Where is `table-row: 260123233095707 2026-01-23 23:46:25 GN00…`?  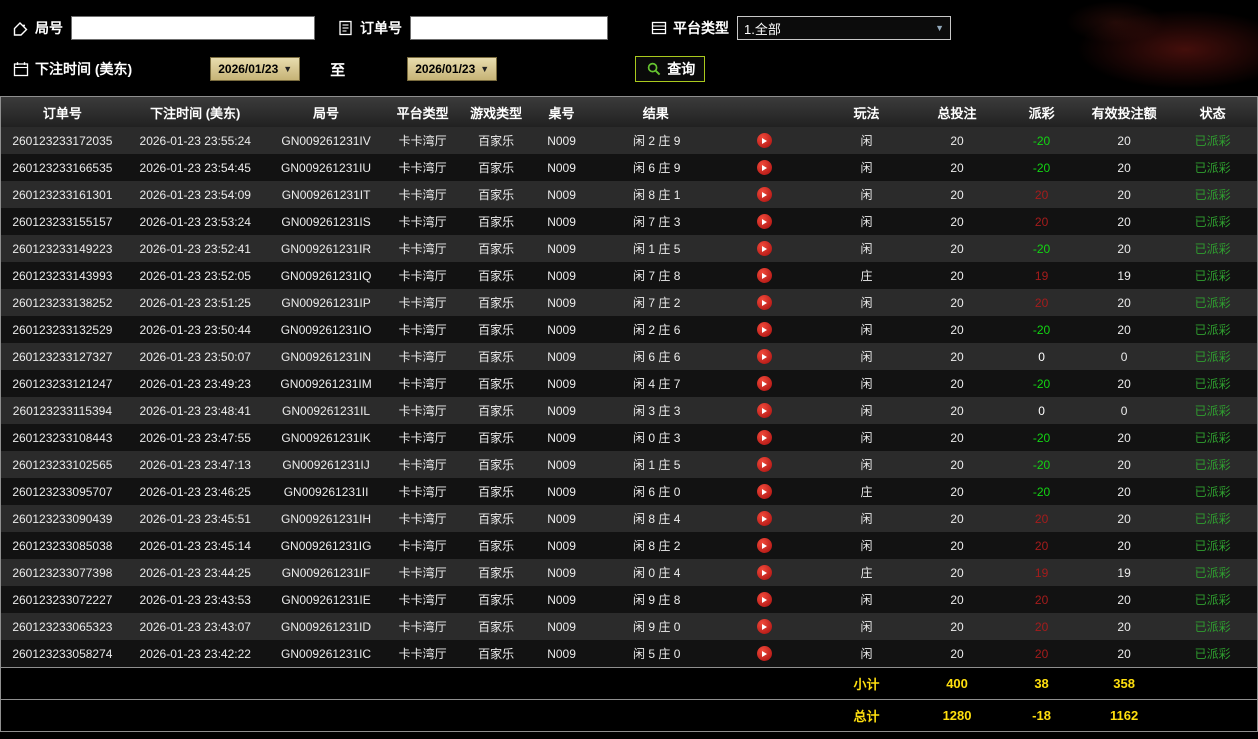 table-row: 260123233095707 2026-01-23 23:46:25 GN00… is located at coordinates (629, 491).